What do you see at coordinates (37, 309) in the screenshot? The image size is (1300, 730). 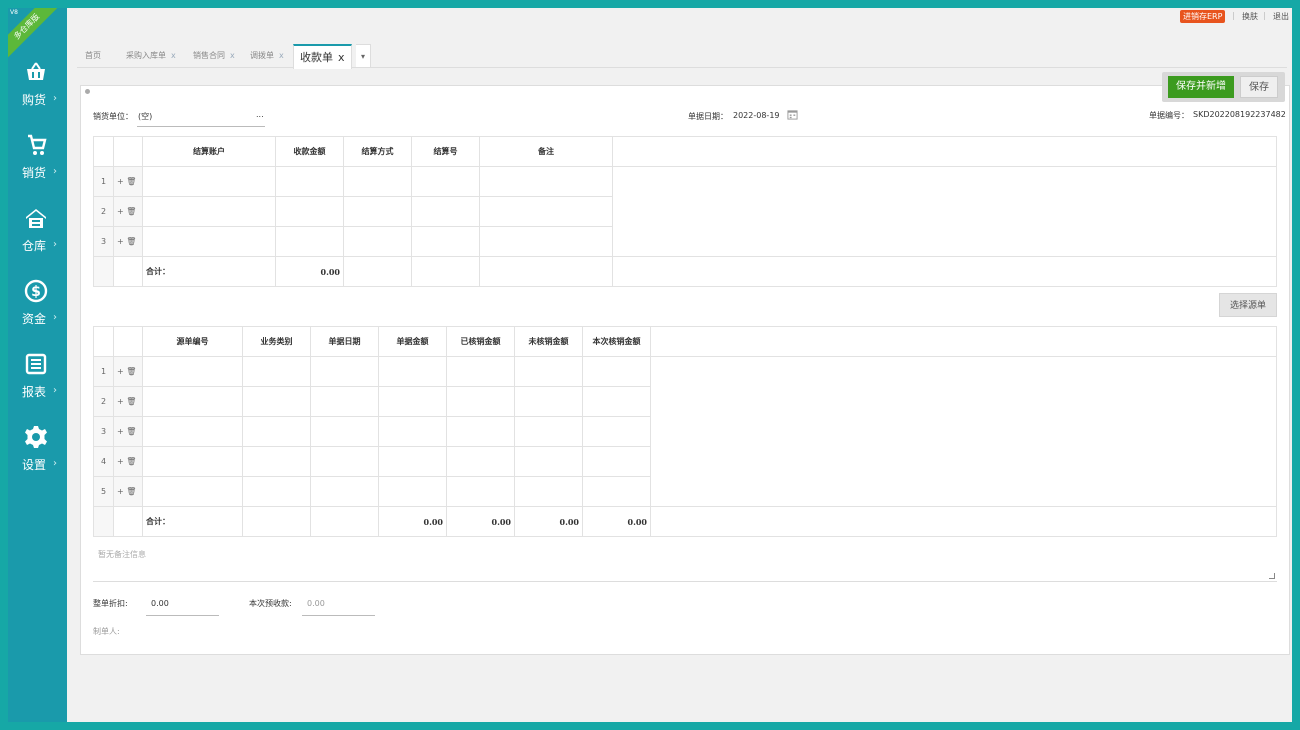 I see `sidebar-item-funds: $ 资金 ›` at bounding box center [37, 309].